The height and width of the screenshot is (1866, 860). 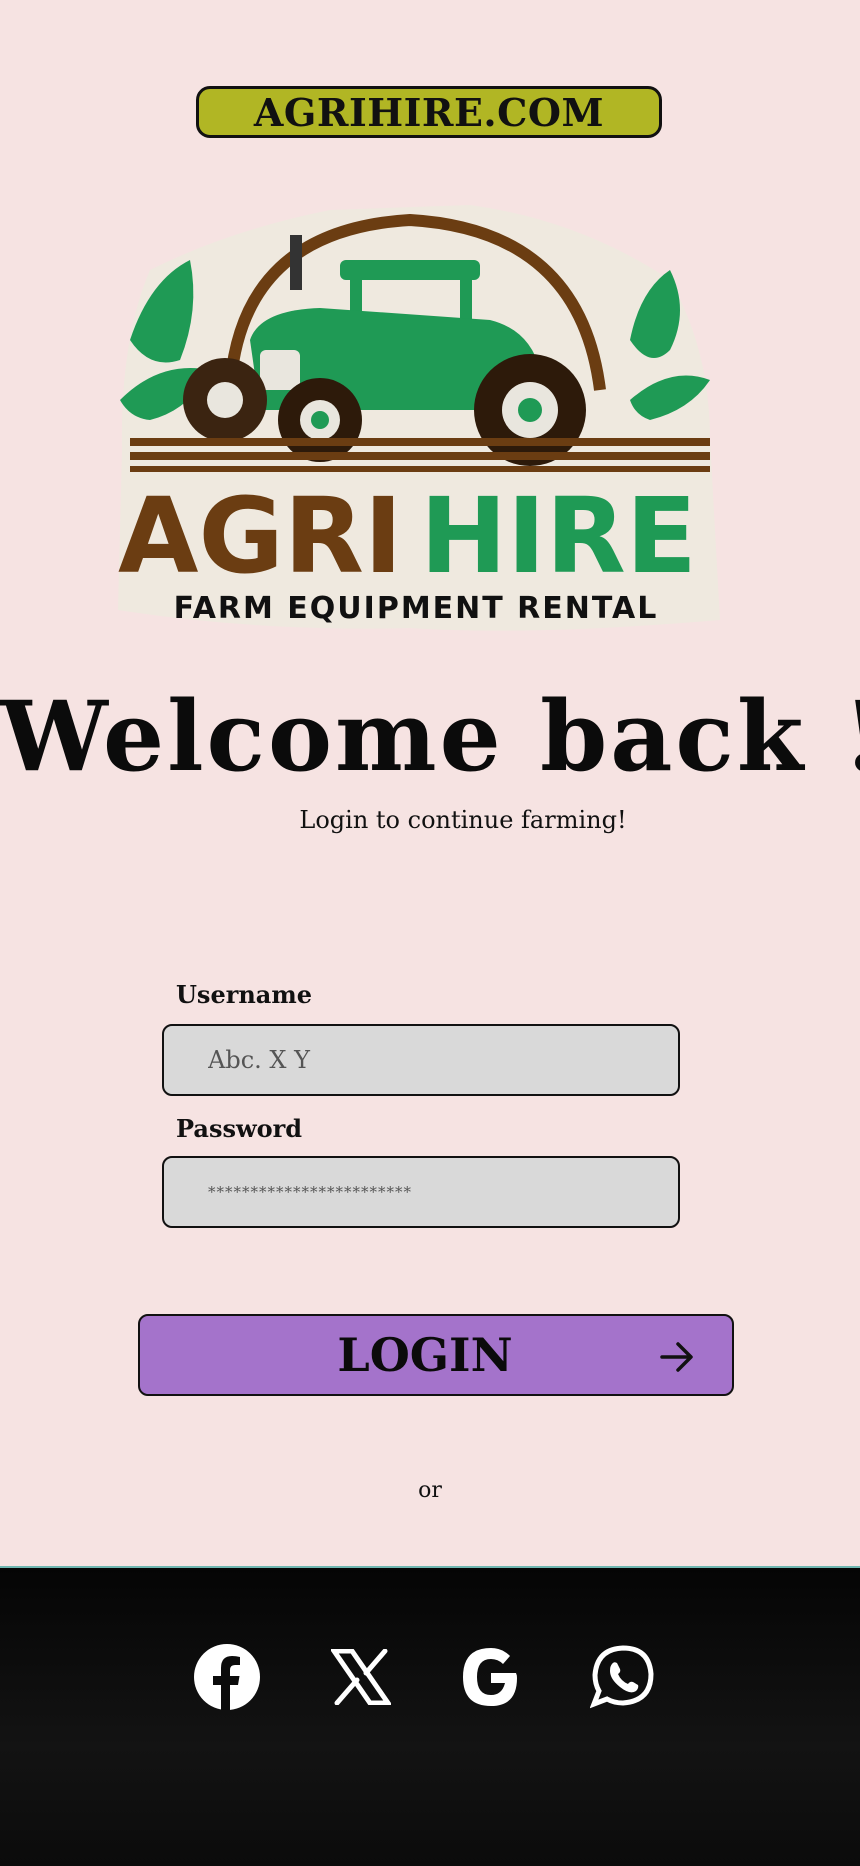 I want to click on welcome-title: Welcome back !, so click(x=430, y=736).